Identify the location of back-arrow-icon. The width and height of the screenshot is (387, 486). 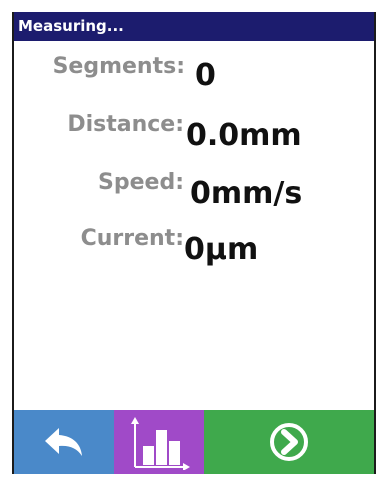
(63, 442).